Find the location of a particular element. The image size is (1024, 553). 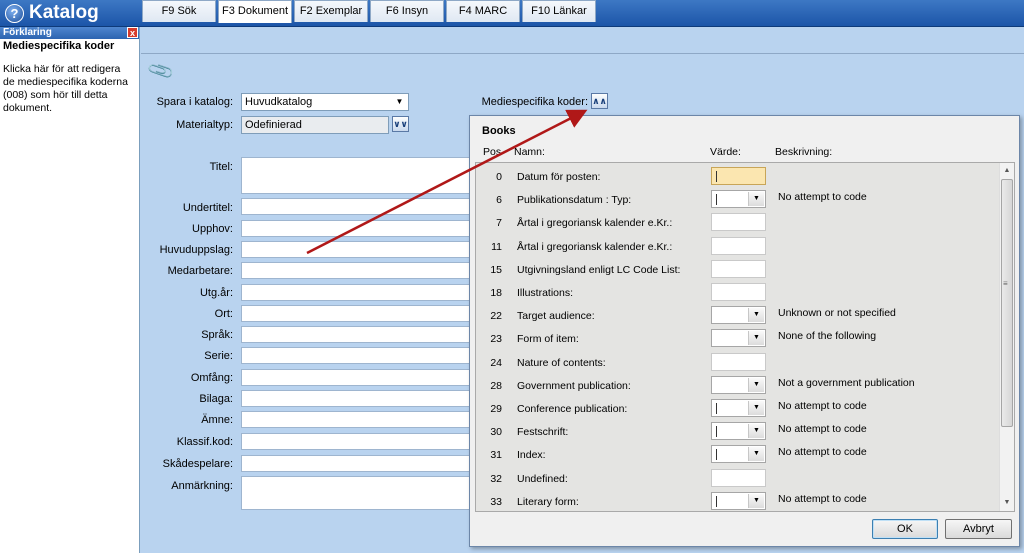

ort-label: Ort: is located at coordinates (223, 314).